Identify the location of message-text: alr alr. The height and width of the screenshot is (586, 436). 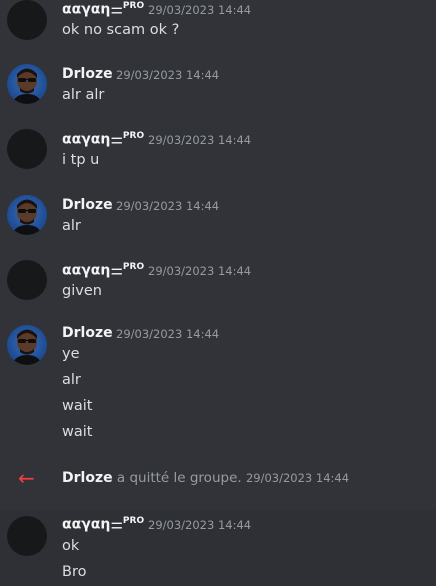
(83, 95).